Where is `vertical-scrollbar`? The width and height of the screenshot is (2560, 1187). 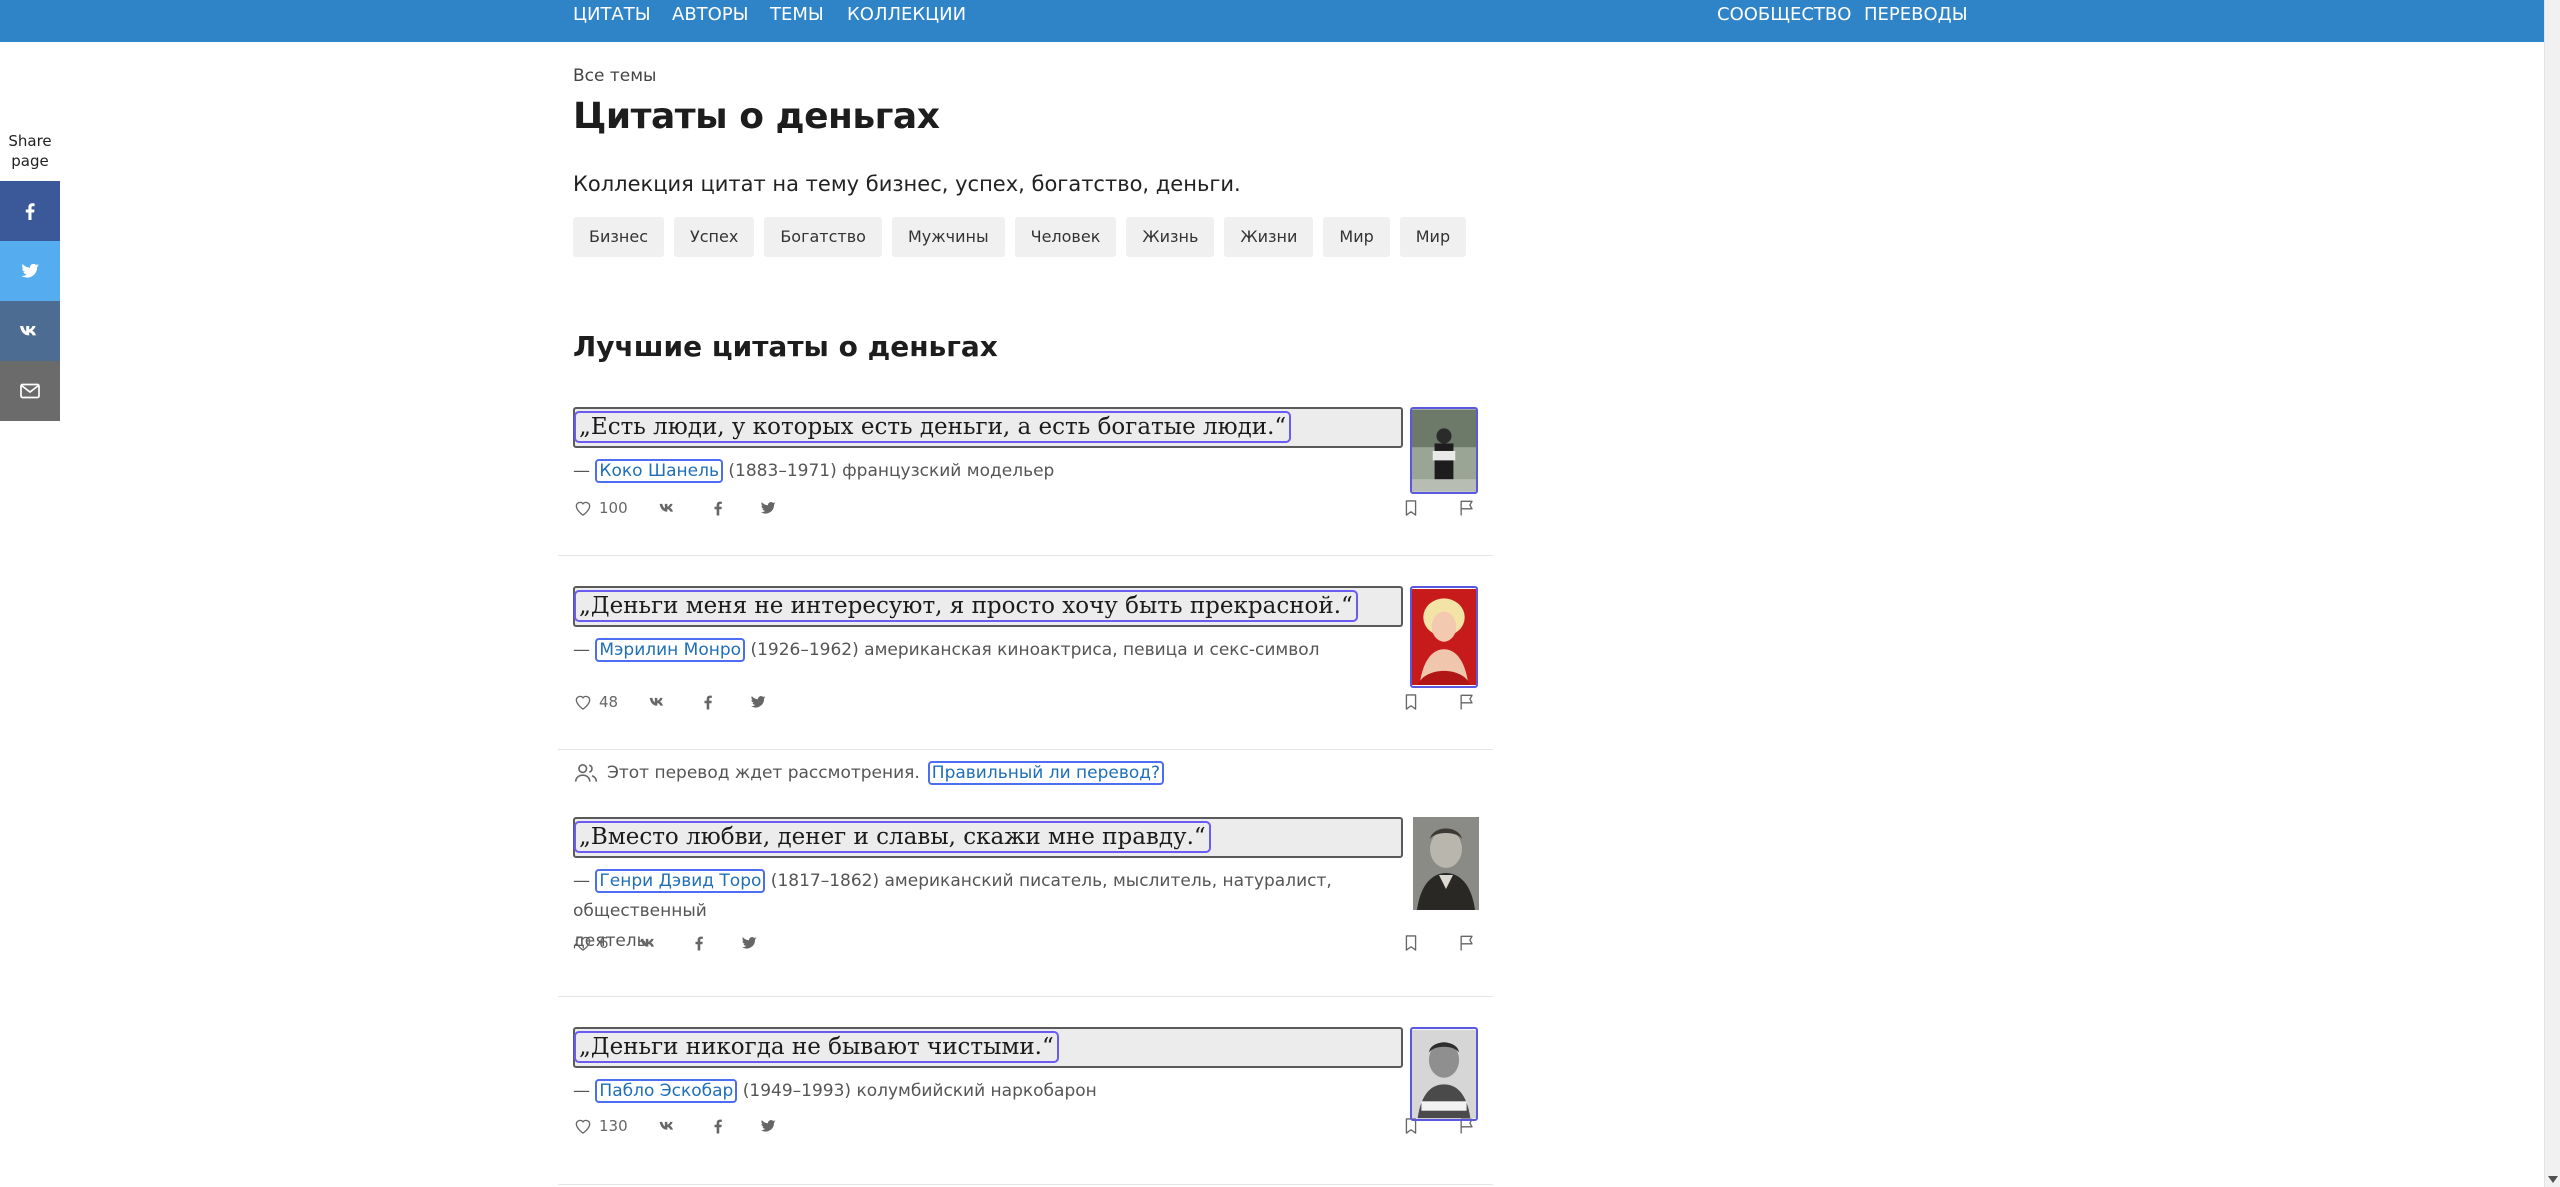 vertical-scrollbar is located at coordinates (2552, 593).